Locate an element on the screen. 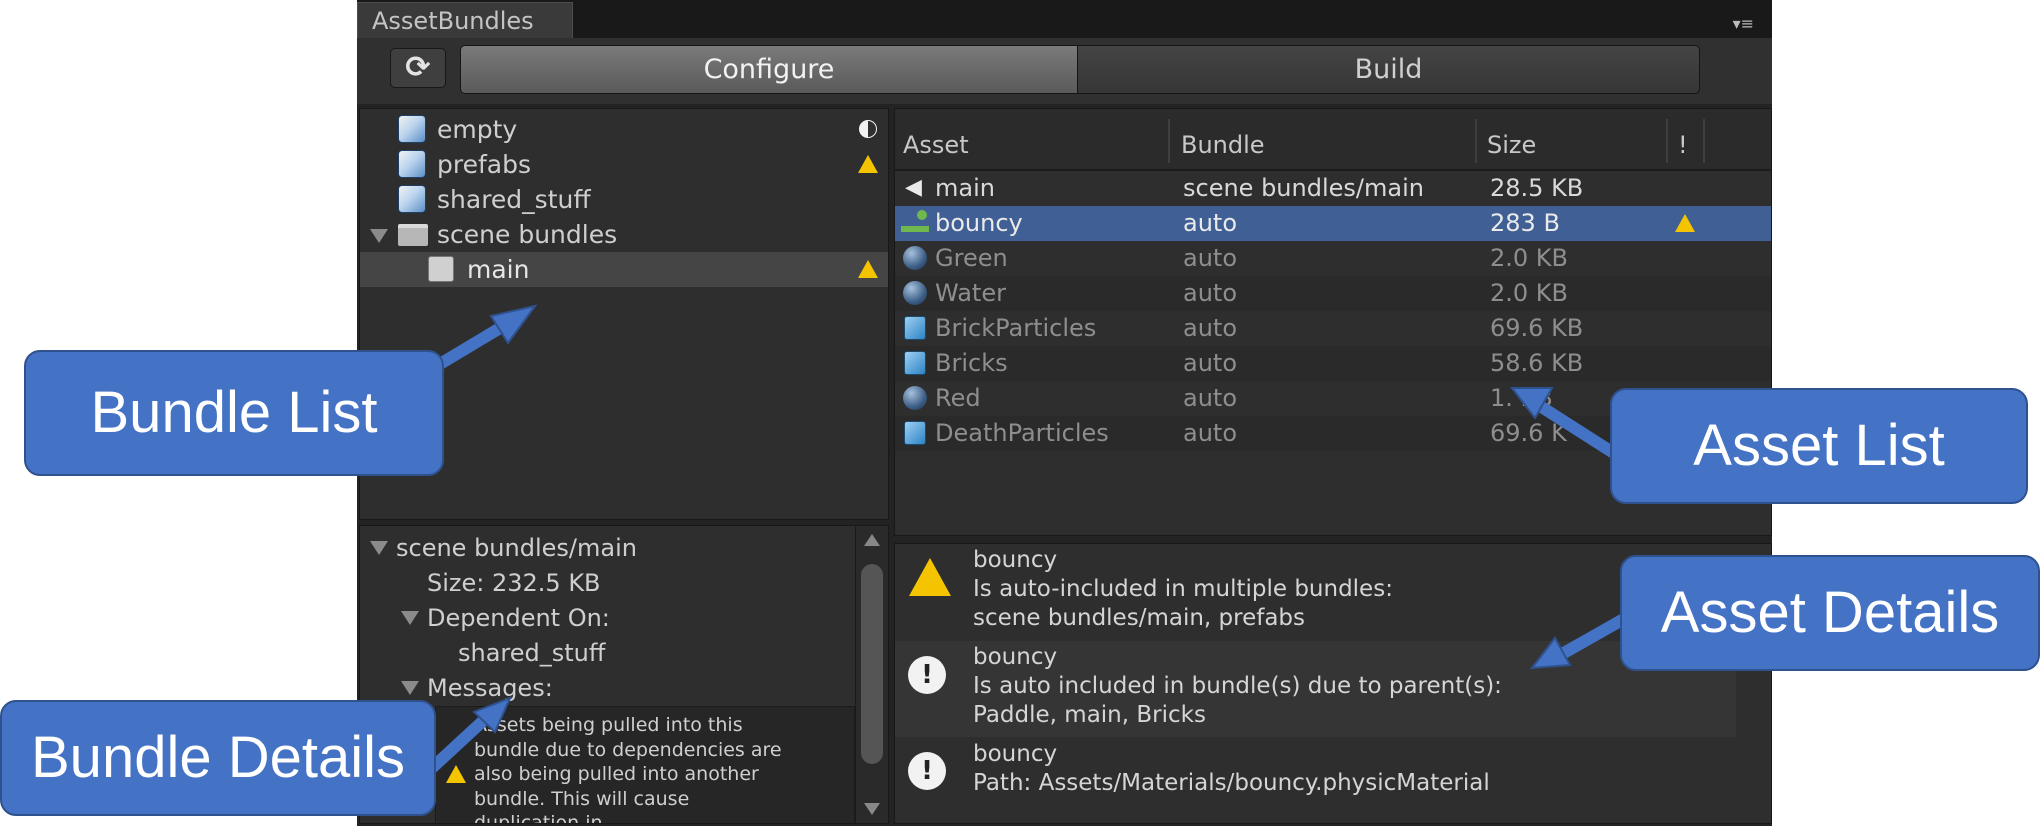  window-tab-bar: AssetBundles ▾≡ is located at coordinates (1064, 19).